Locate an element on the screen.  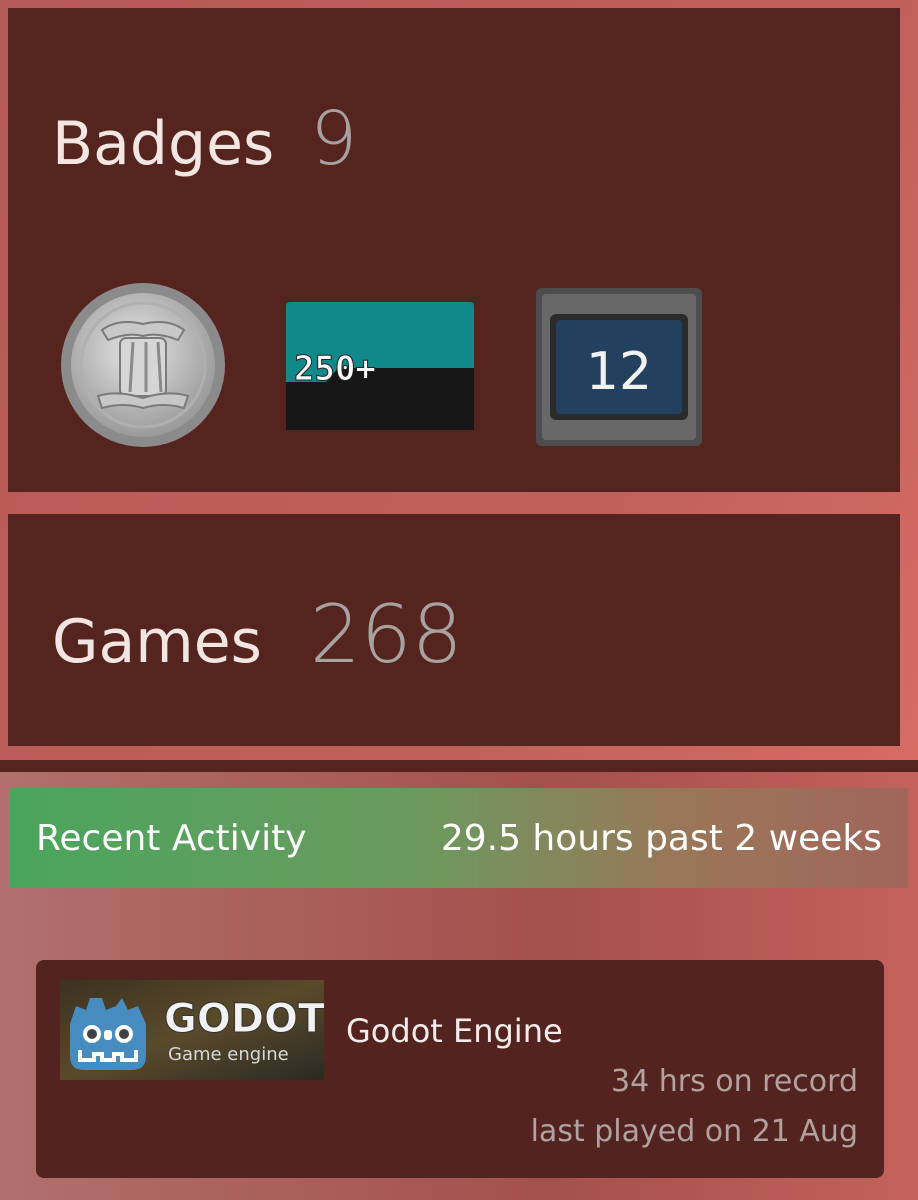
level-12-badge-icon: 12 is located at coordinates (619, 367).